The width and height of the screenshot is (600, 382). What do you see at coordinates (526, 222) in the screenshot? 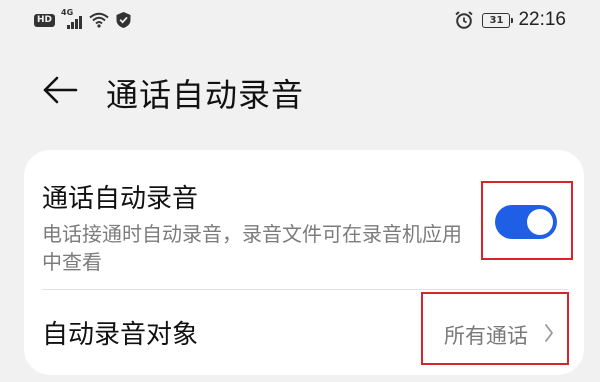
I see `auto-record-toggle` at bounding box center [526, 222].